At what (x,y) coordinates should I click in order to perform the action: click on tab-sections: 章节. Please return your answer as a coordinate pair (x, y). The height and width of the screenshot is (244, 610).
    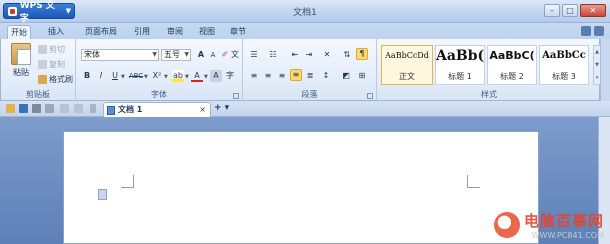
    Looking at the image, I should click on (238, 32).